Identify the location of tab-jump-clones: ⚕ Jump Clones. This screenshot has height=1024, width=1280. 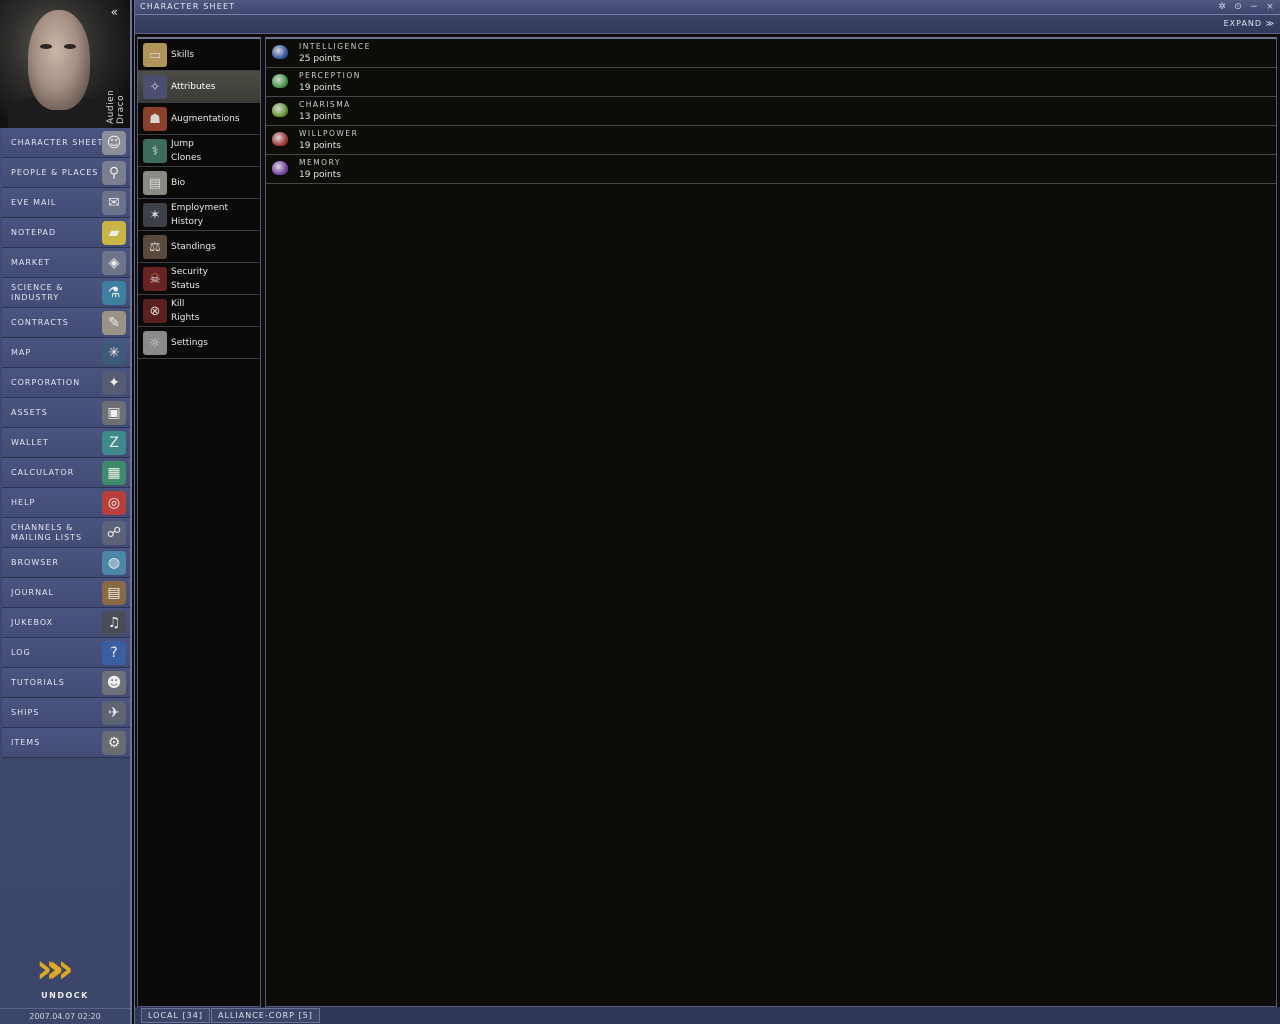
(199, 151).